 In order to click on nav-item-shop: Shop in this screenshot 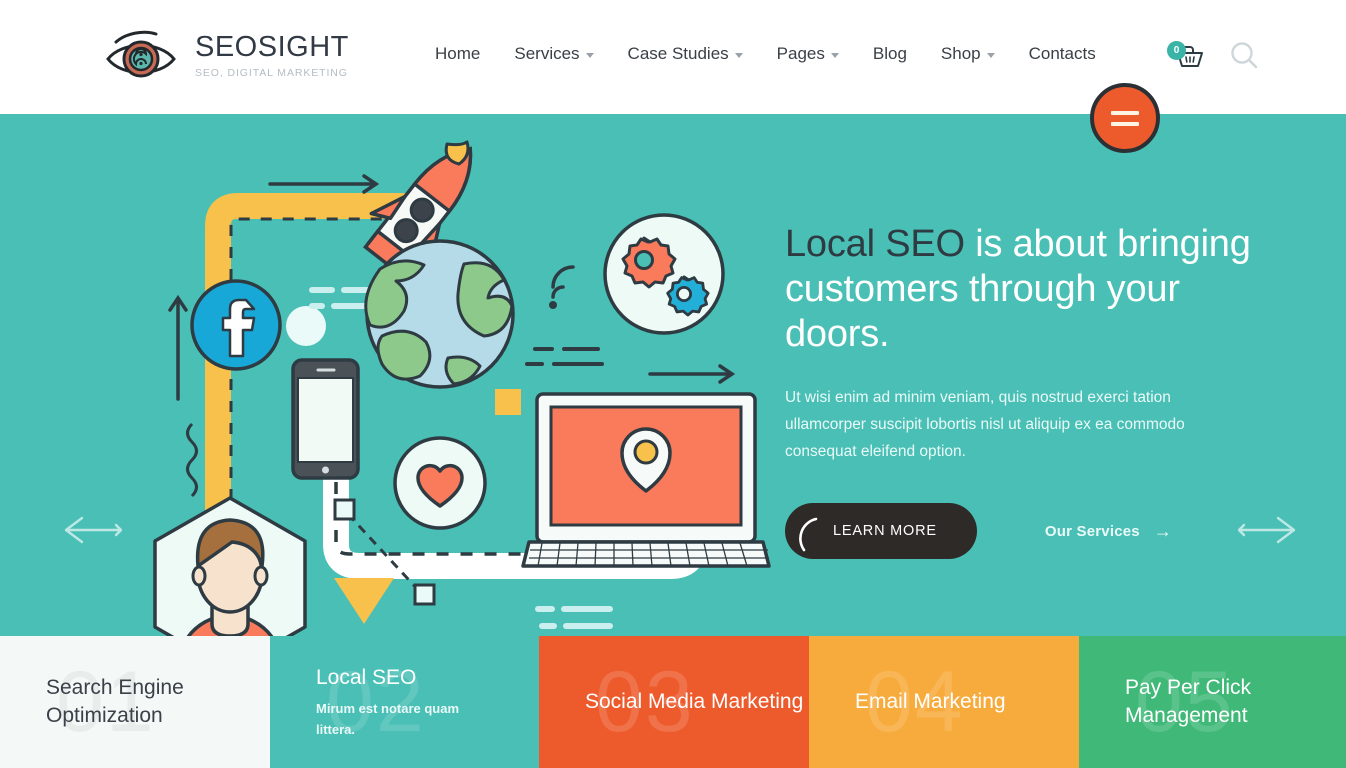, I will do `click(968, 54)`.